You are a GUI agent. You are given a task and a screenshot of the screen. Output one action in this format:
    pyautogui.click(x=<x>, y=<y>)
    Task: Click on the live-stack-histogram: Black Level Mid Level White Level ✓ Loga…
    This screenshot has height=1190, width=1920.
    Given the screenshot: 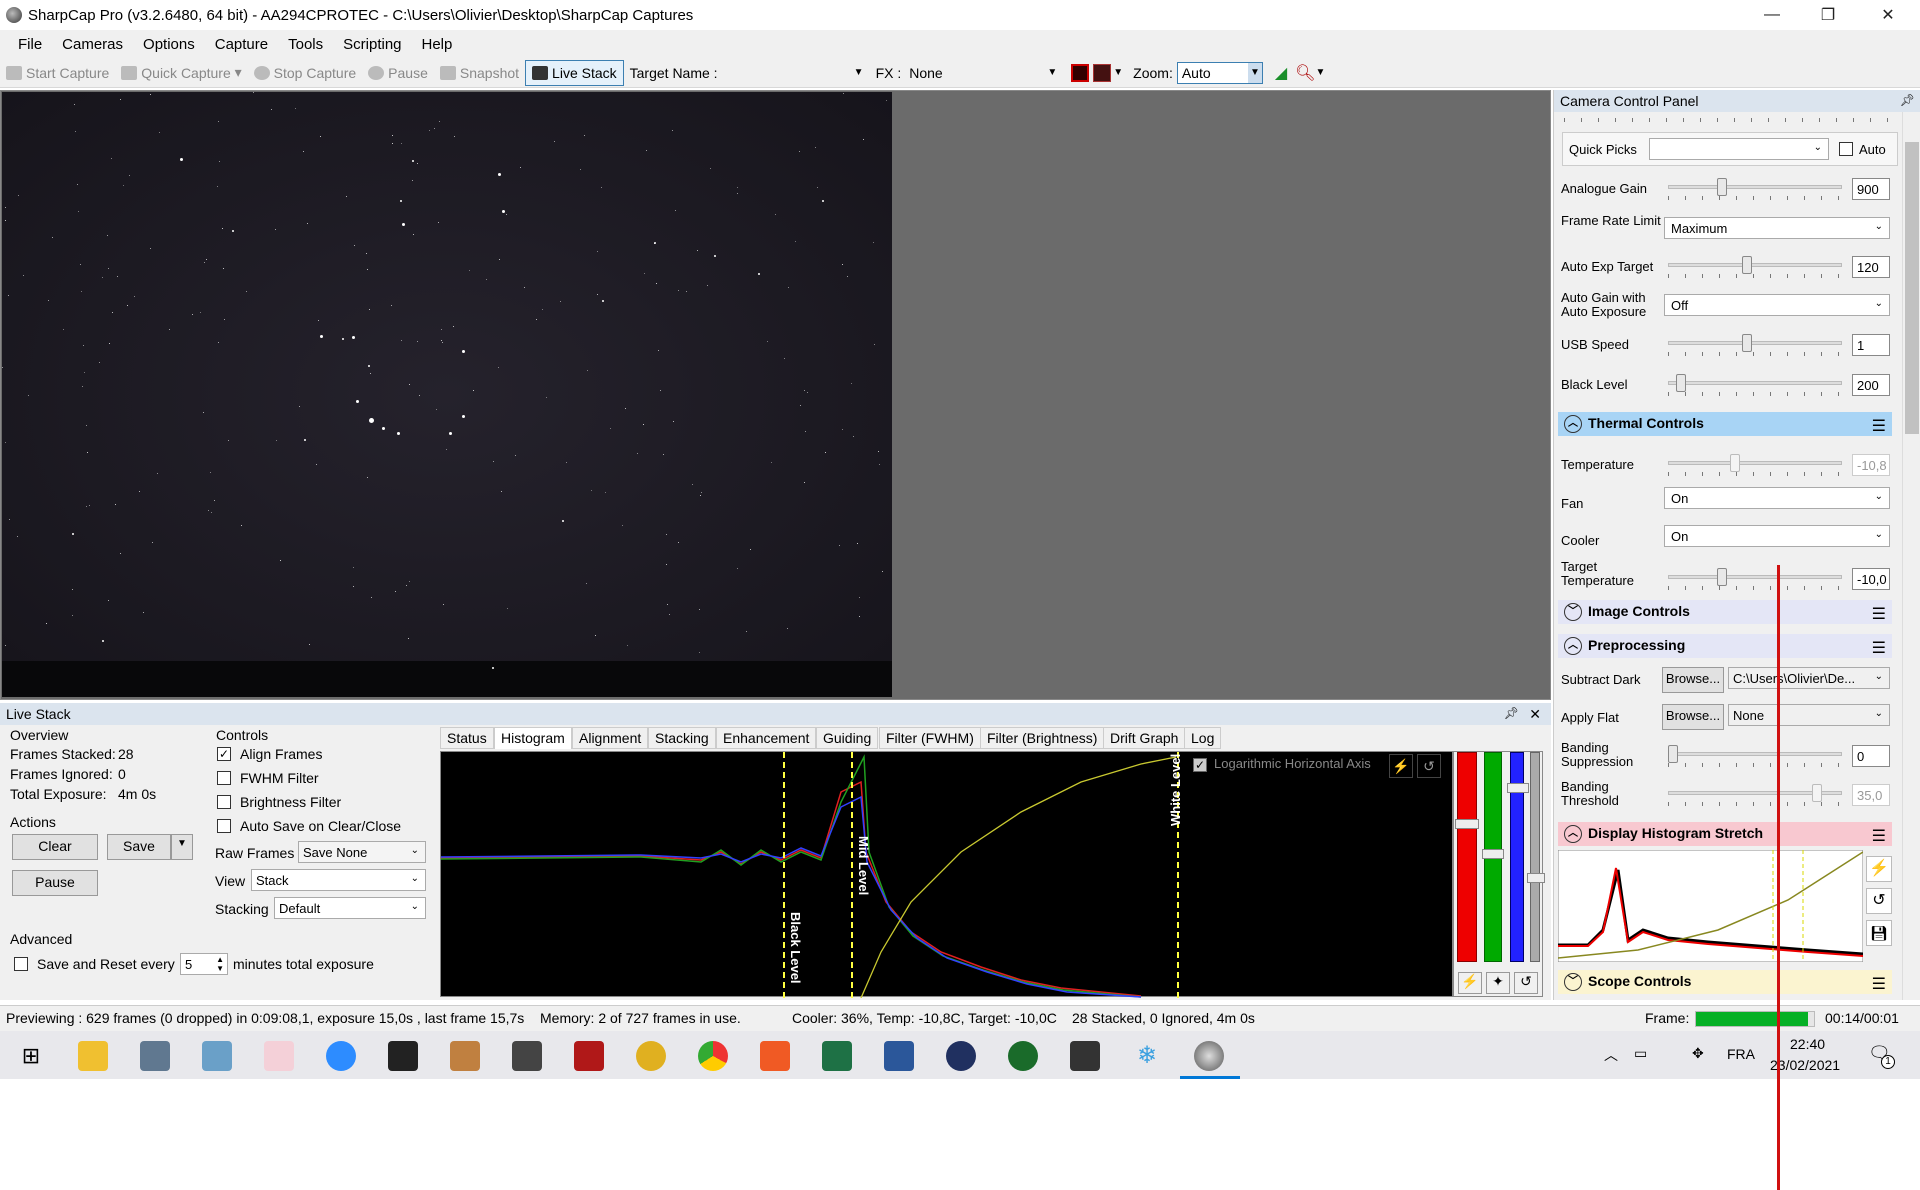 What is the action you would take?
    pyautogui.click(x=946, y=874)
    